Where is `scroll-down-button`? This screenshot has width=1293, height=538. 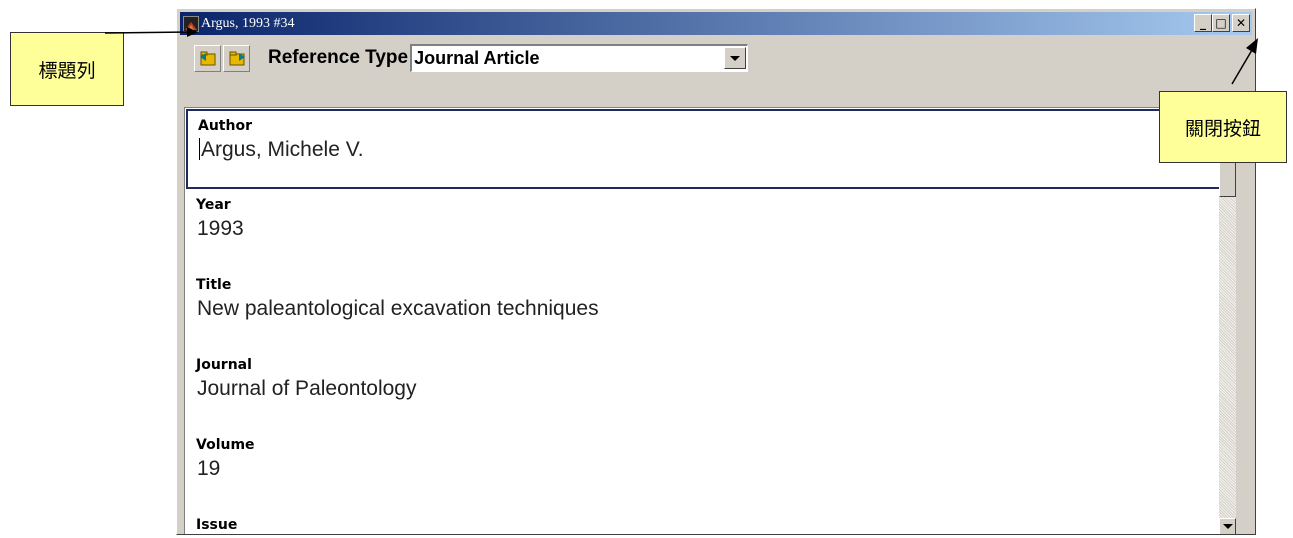 scroll-down-button is located at coordinates (1227, 526).